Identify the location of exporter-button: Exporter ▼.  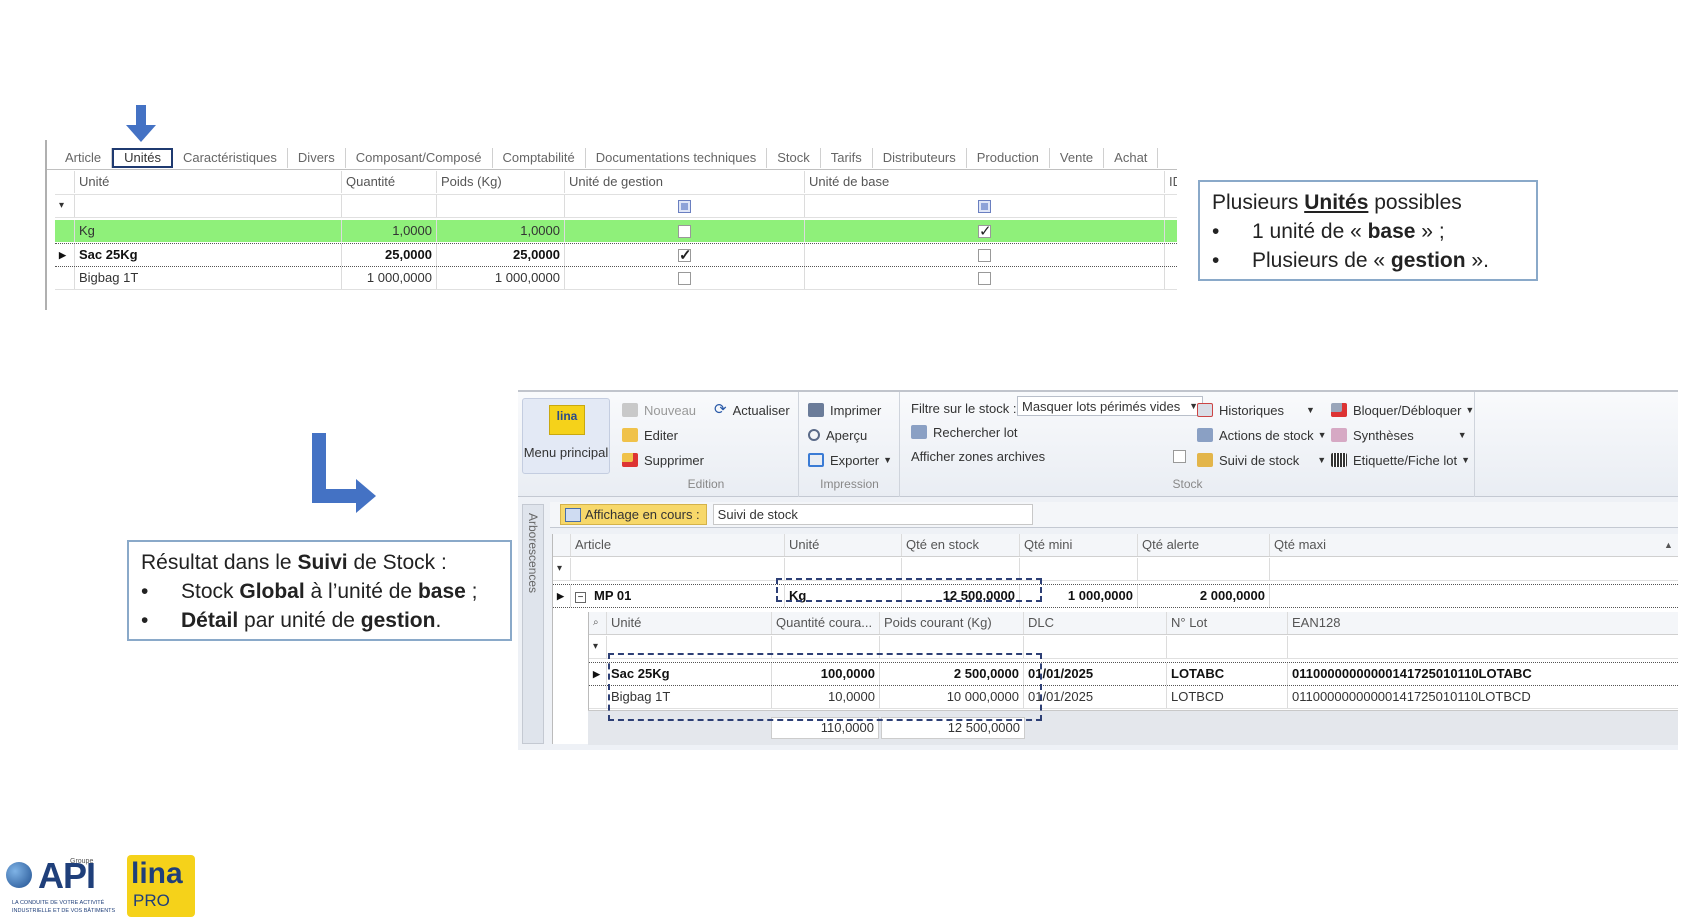
(850, 460).